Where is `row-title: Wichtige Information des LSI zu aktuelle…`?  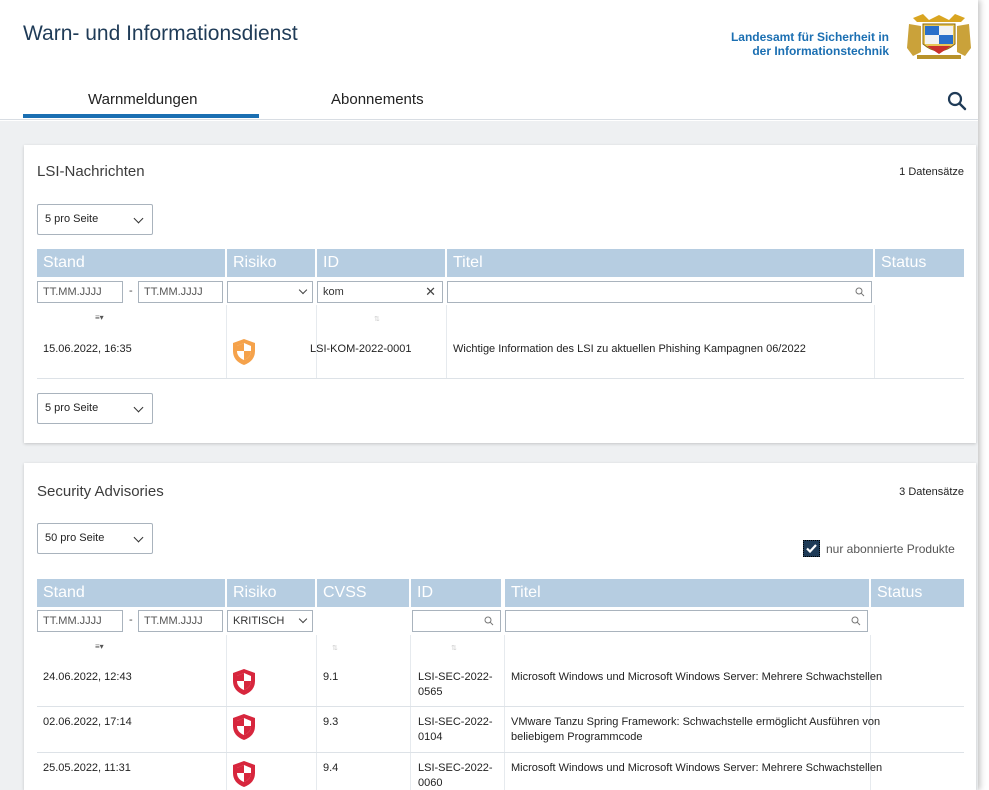
row-title: Wichtige Information des LSI zu aktuelle… is located at coordinates (629, 349).